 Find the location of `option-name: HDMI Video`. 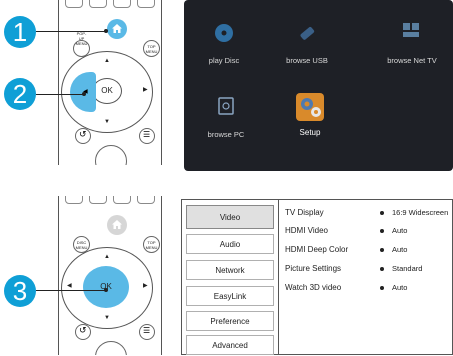

option-name: HDMI Video is located at coordinates (306, 230).